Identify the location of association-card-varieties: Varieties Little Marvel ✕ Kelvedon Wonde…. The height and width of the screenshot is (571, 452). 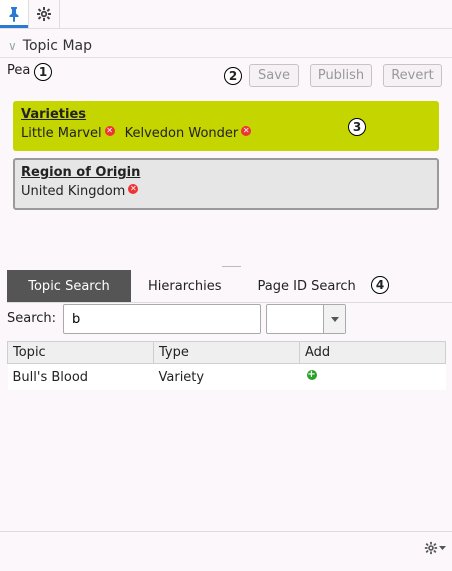
(226, 126).